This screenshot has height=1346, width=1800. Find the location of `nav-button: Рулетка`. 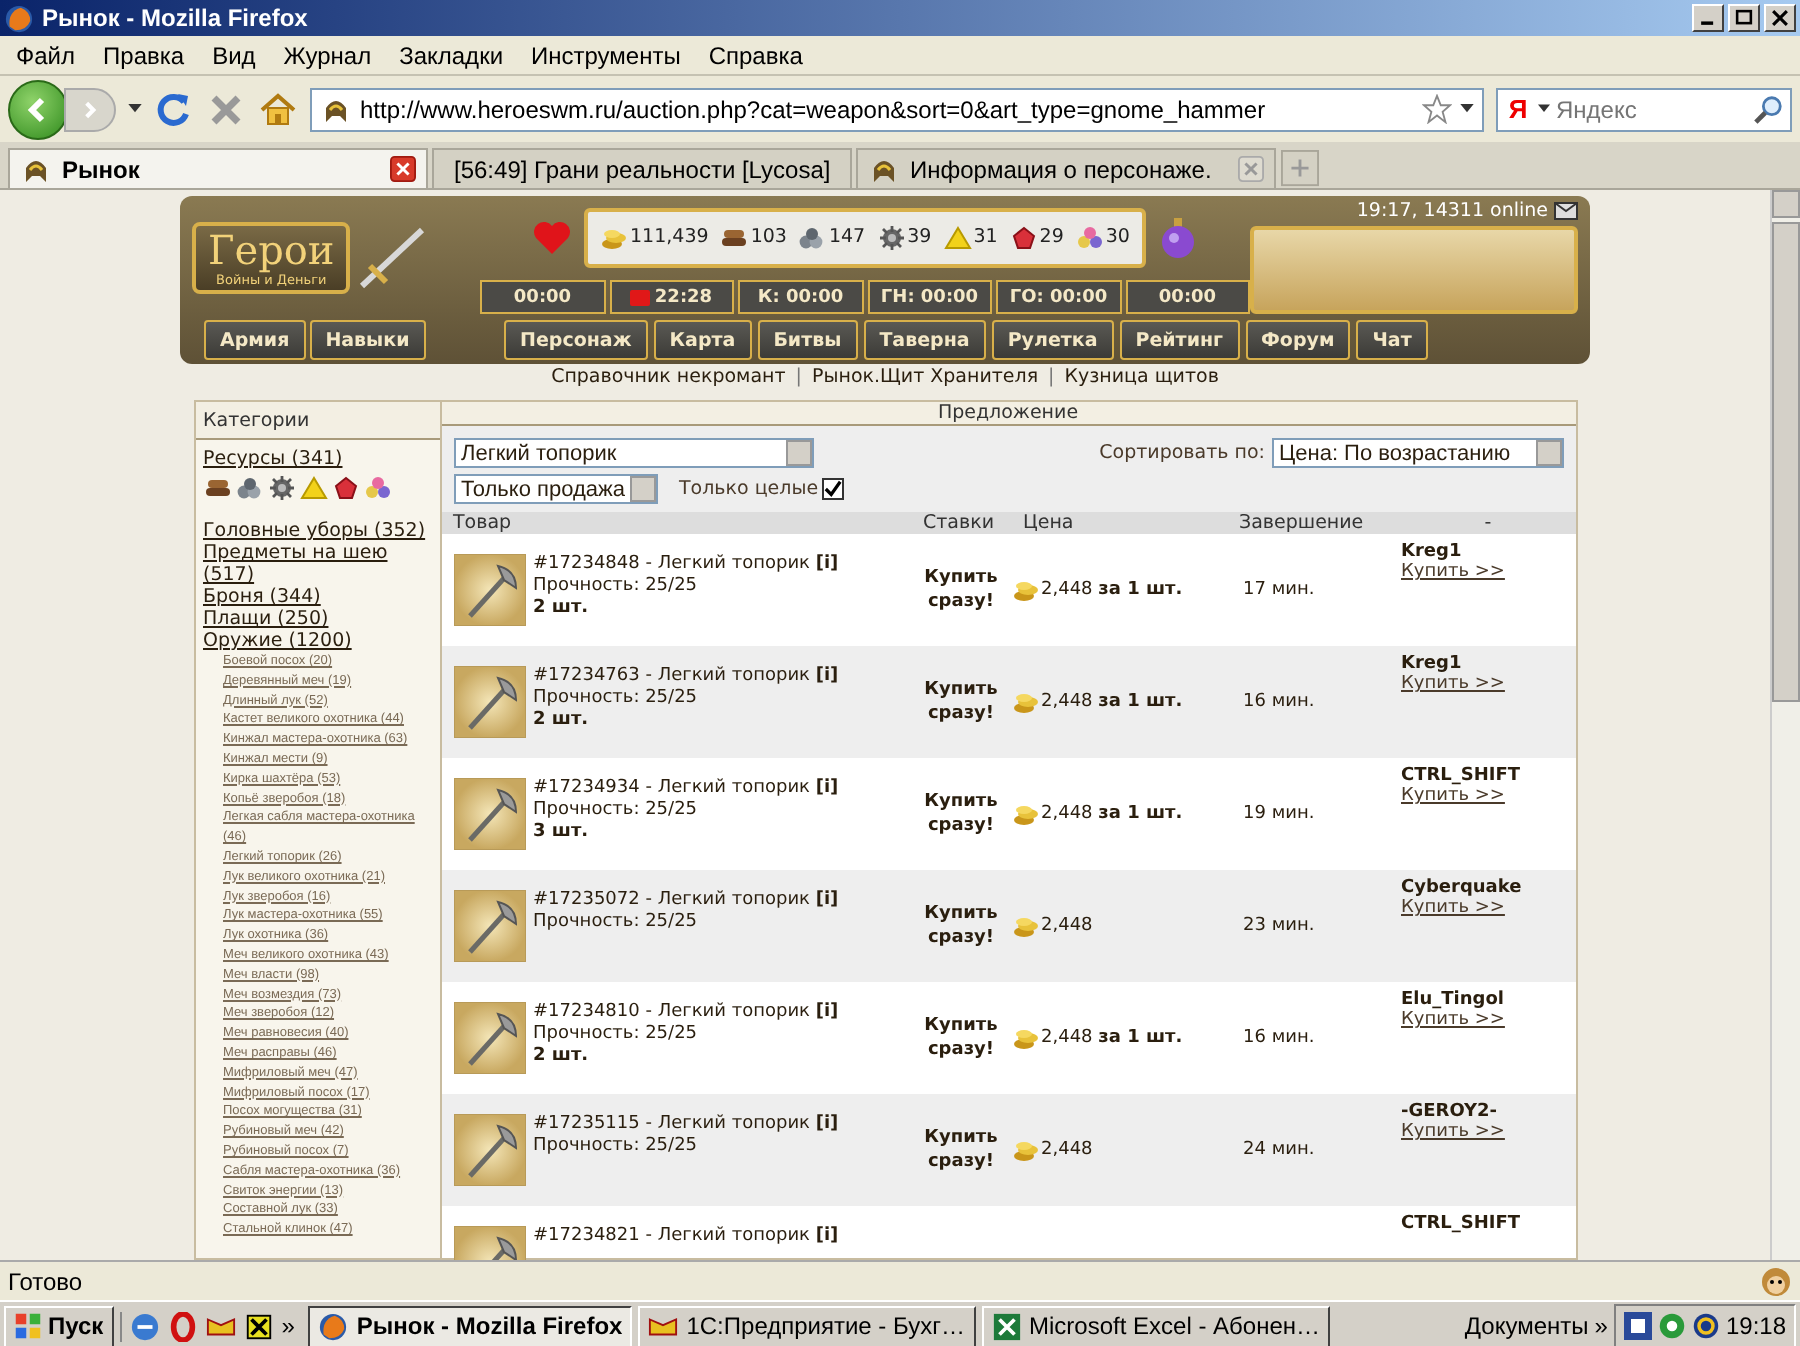

nav-button: Рулетка is located at coordinates (1052, 340).